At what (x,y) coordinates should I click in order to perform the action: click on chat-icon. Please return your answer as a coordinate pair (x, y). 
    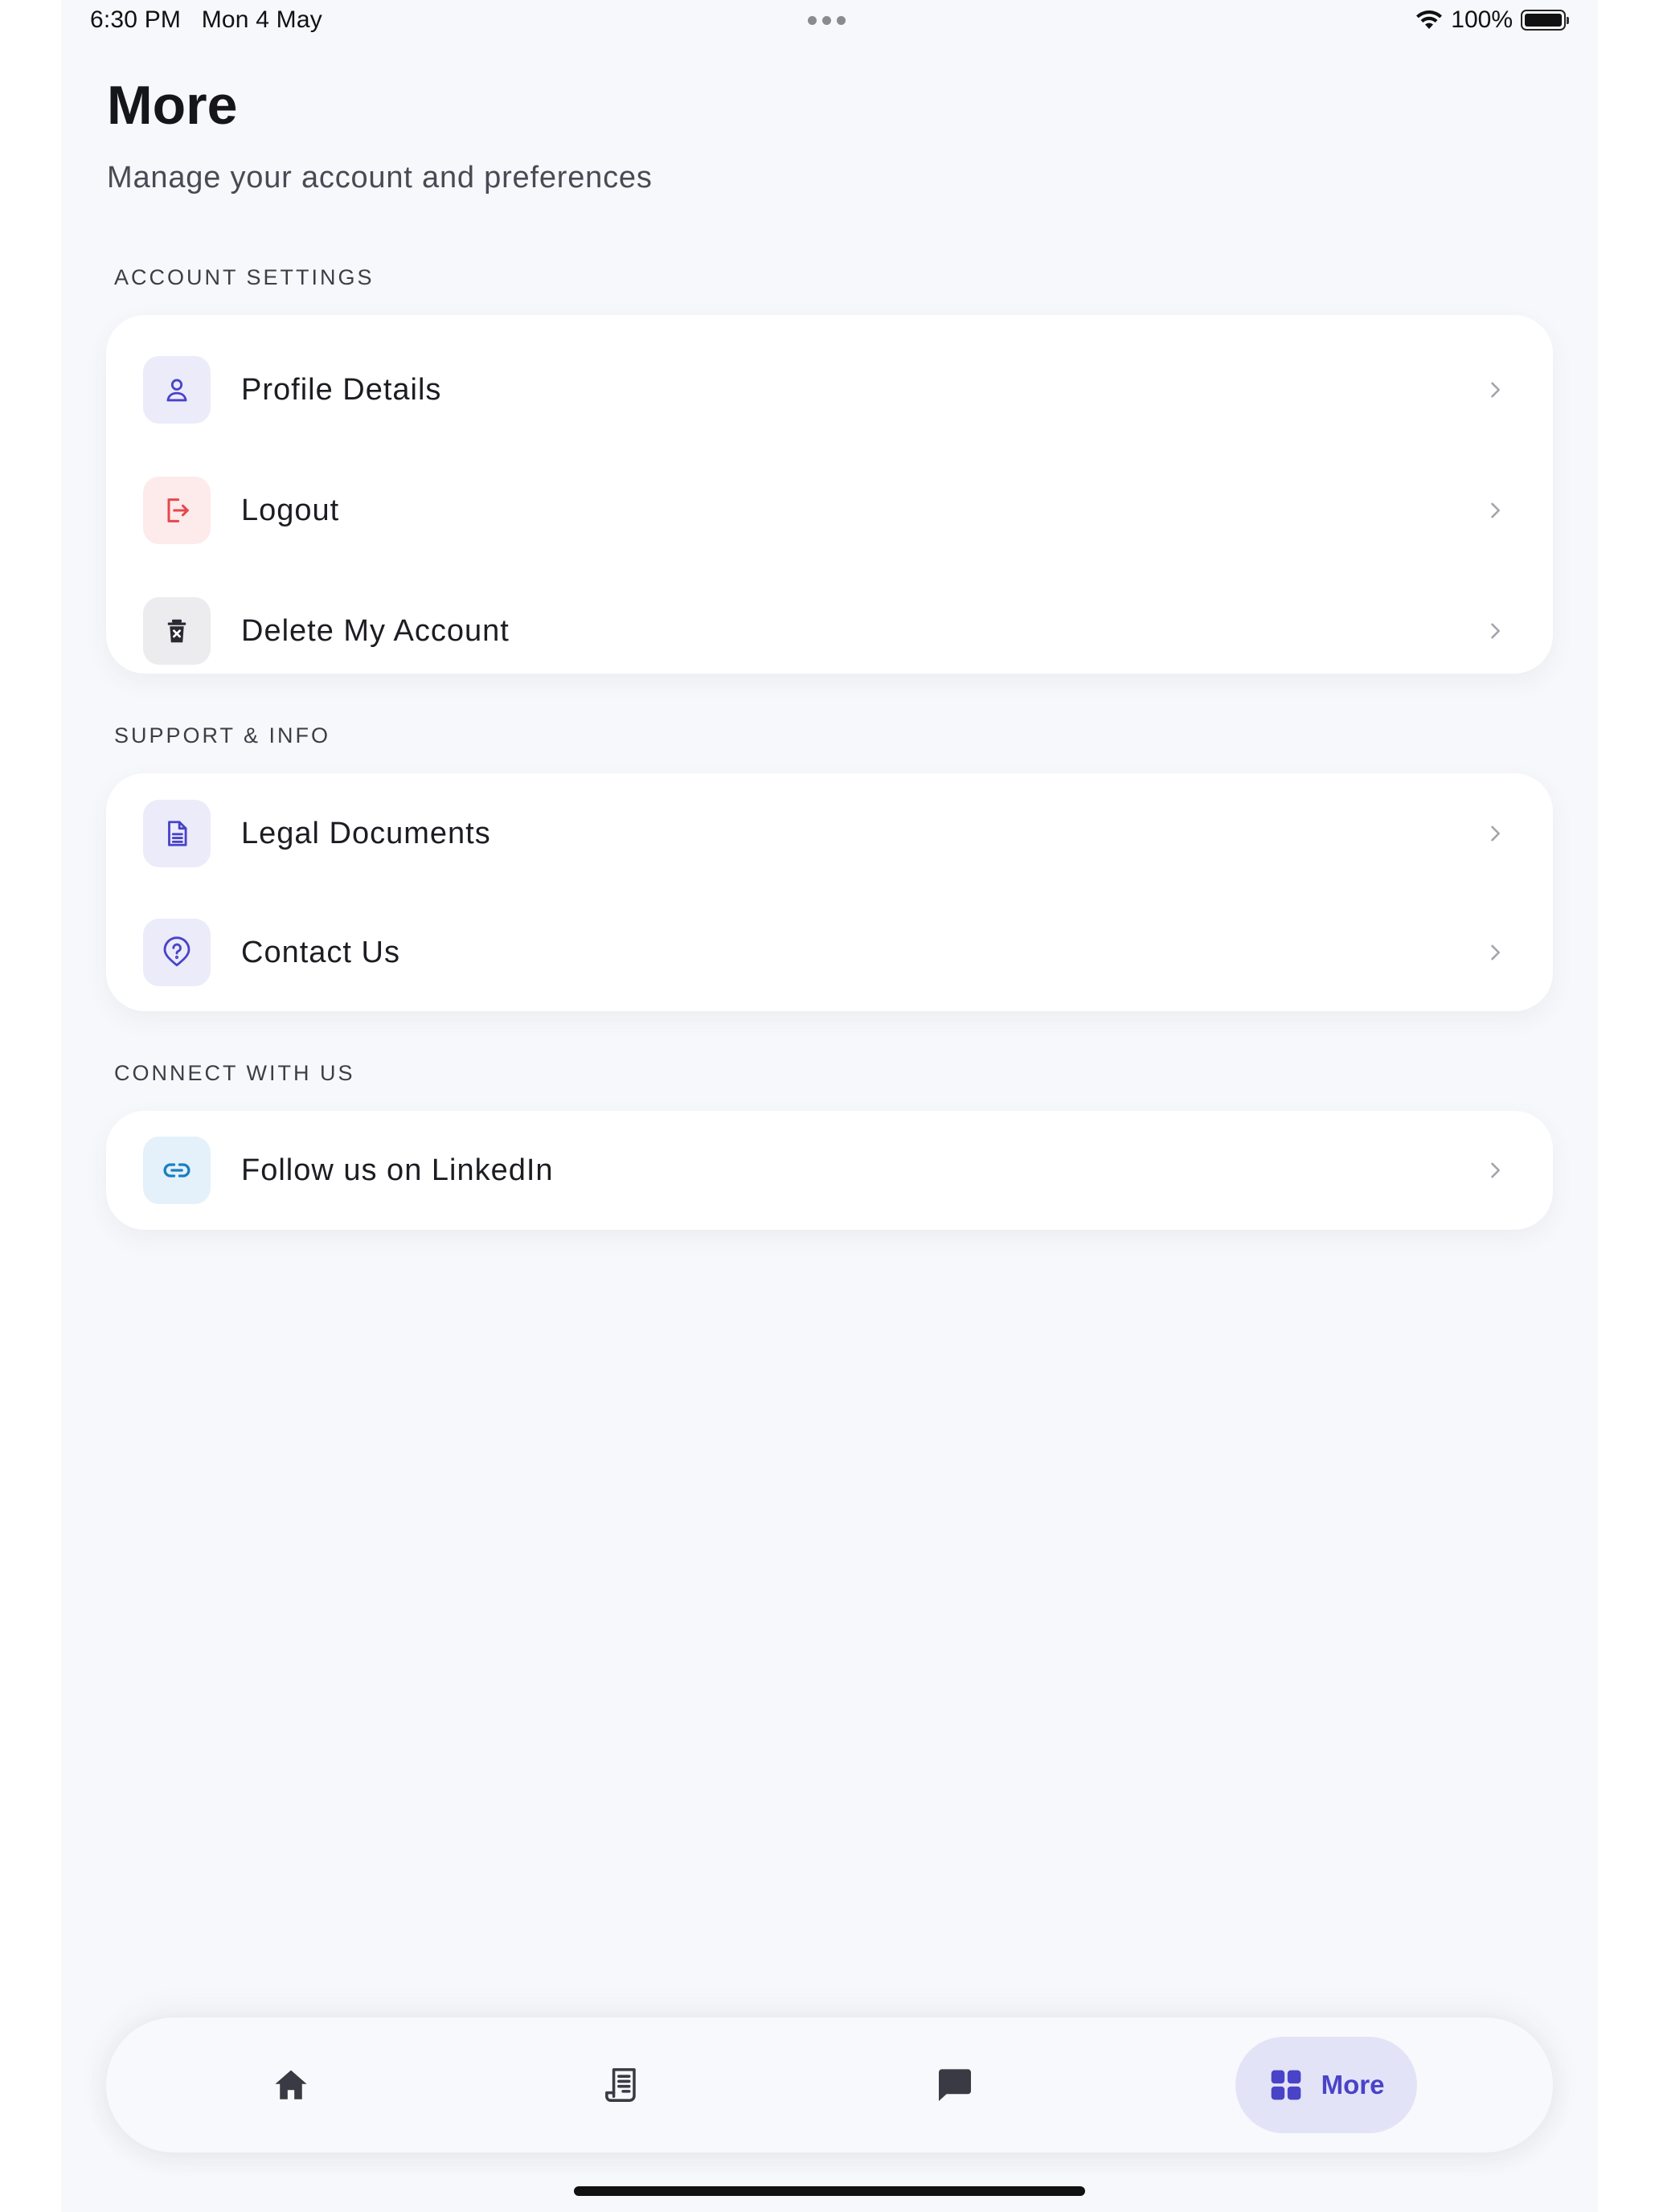
    Looking at the image, I should click on (955, 2085).